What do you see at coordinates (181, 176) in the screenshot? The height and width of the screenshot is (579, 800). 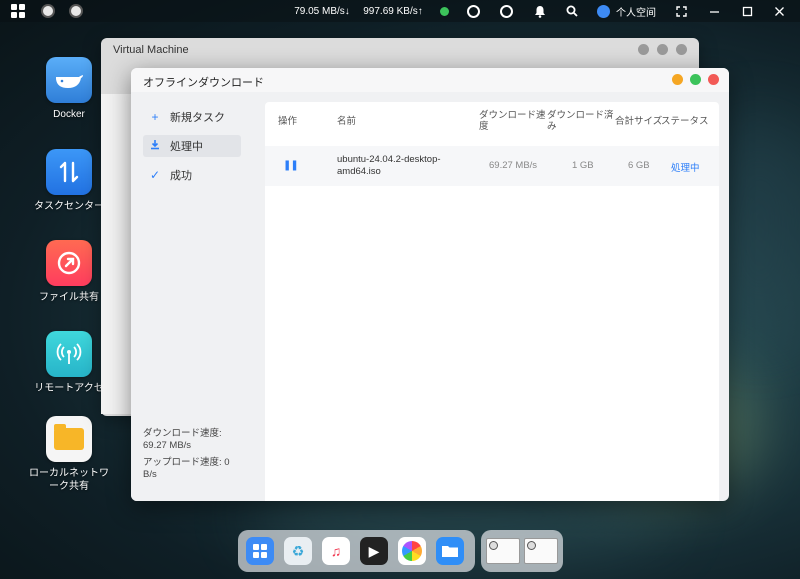 I see `sidebar-item-label: 成功` at bounding box center [181, 176].